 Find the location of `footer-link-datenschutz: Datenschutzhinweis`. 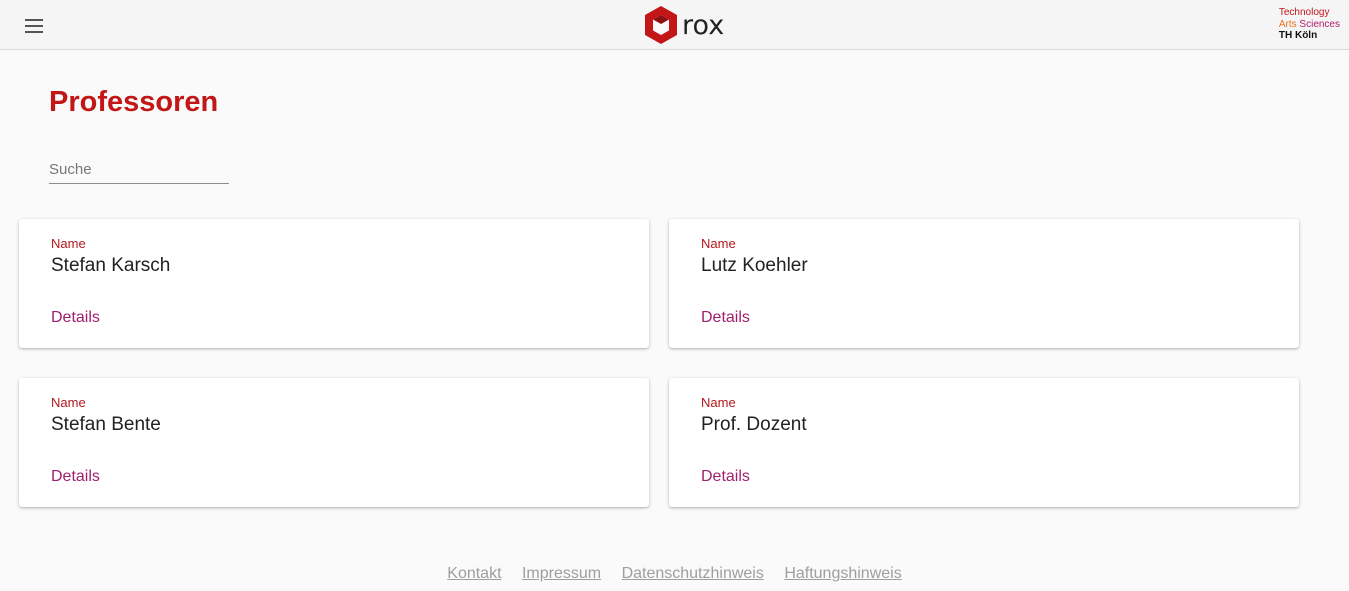

footer-link-datenschutz: Datenschutzhinweis is located at coordinates (693, 573).